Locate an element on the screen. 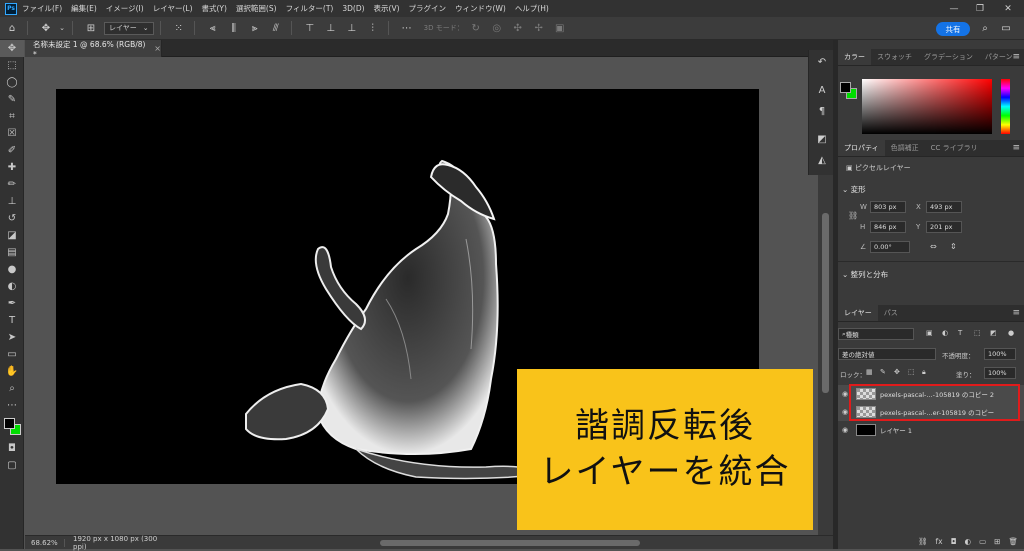 This screenshot has height=551, width=1024. type-tool-icon: T is located at coordinates (12, 320).